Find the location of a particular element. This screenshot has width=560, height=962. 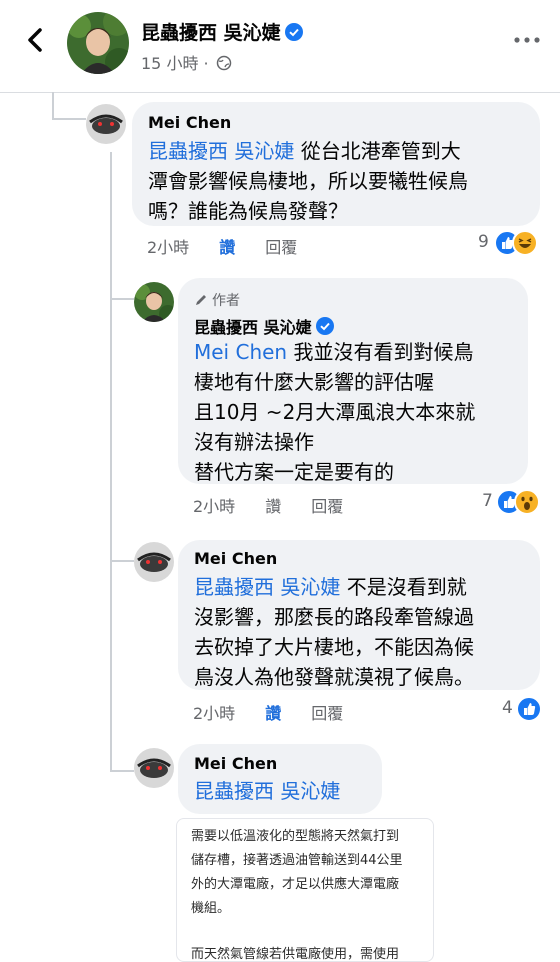

like-reaction-icon is located at coordinates (529, 709).